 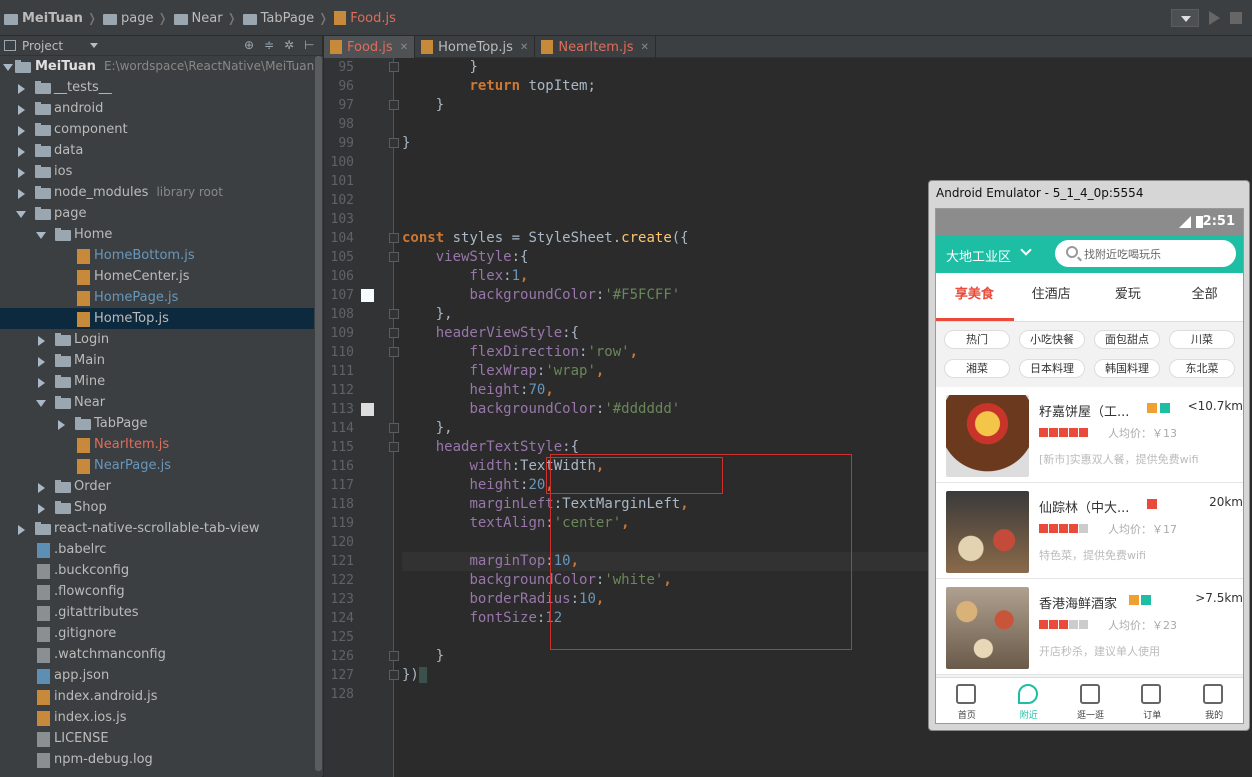 What do you see at coordinates (157, 675) in the screenshot?
I see `tree-item: app.json` at bounding box center [157, 675].